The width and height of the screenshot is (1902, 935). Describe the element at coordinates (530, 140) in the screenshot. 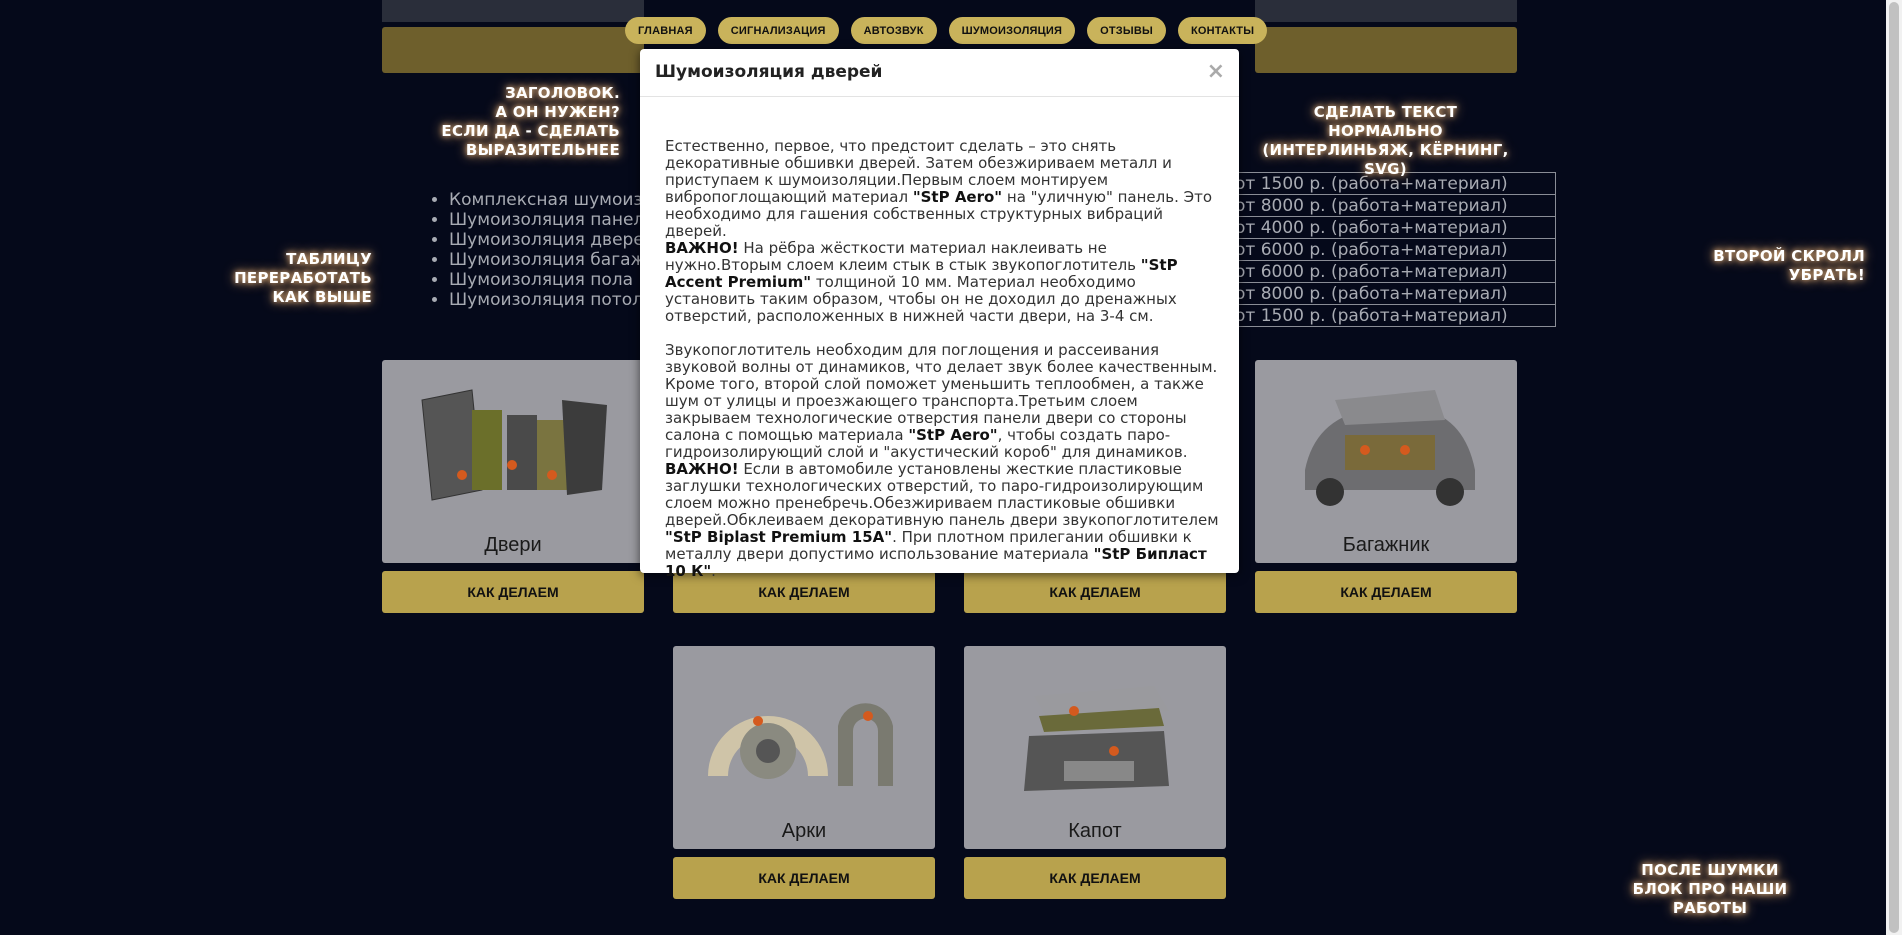

I see `note-line: ЕСЛИ ДА - СДЕЛАТЬ ВЫРАЗИТЕЛЬНЕЕ` at that location.